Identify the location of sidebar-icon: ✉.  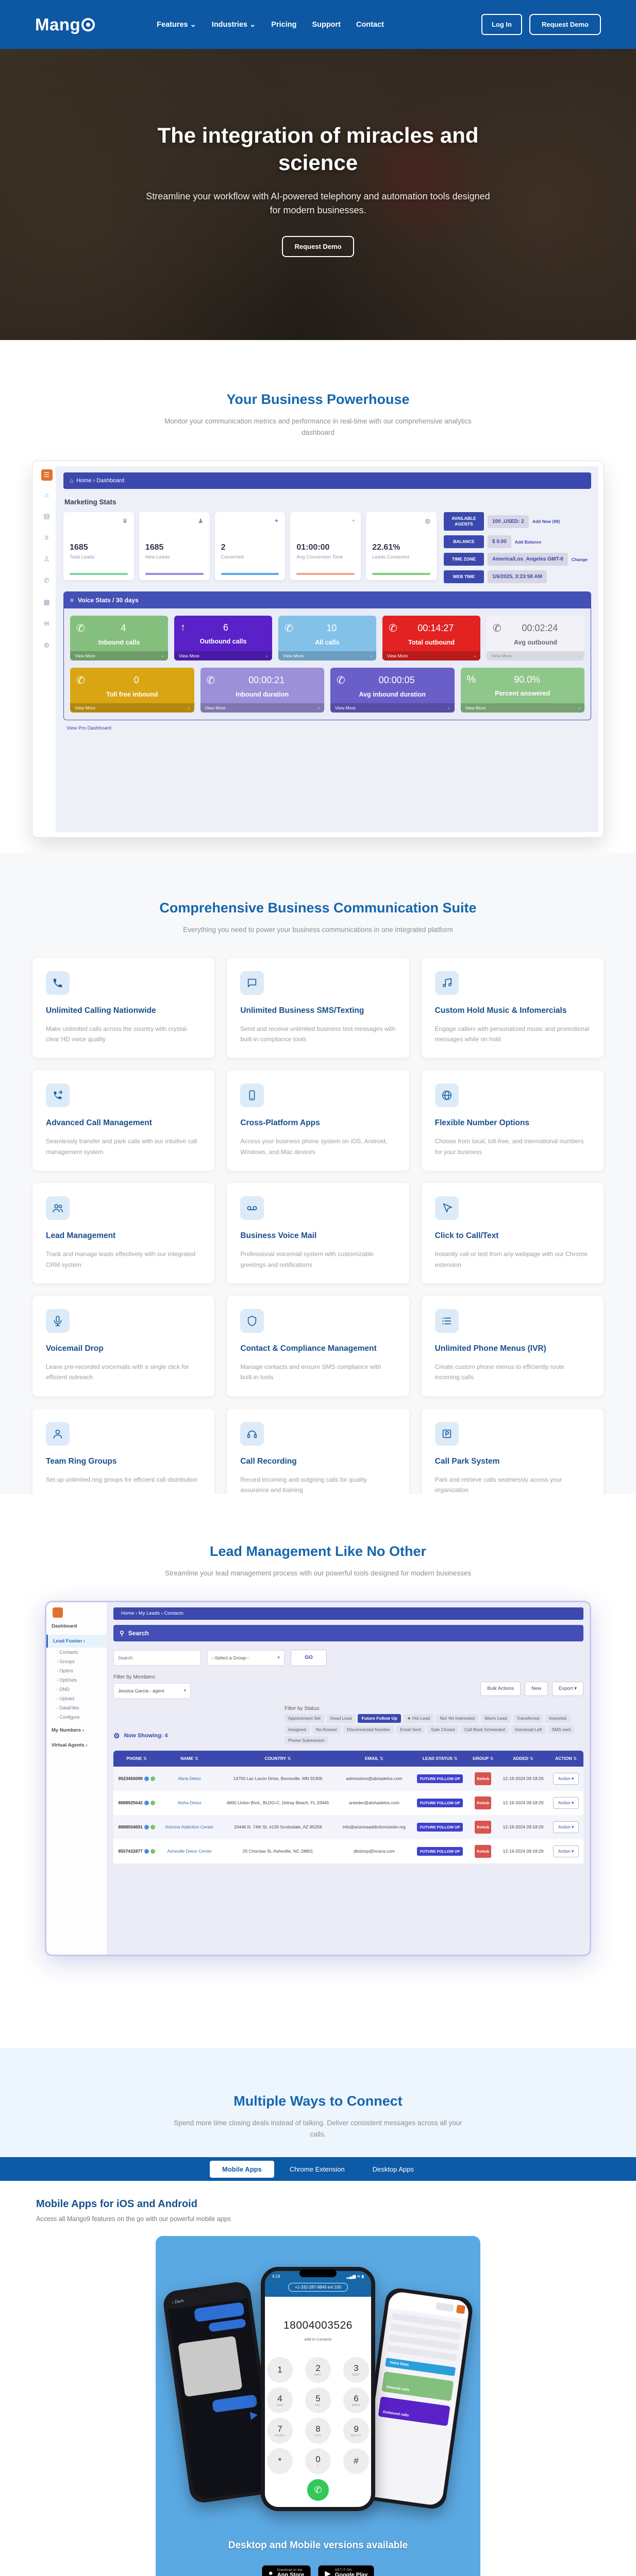
(46, 624).